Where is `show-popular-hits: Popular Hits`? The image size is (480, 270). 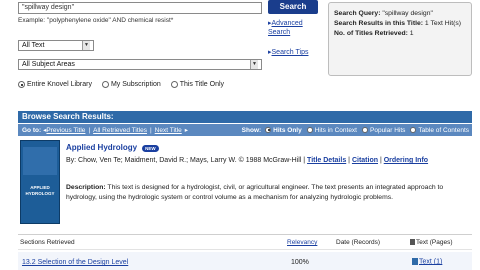 show-popular-hits: Popular Hits is located at coordinates (383, 130).